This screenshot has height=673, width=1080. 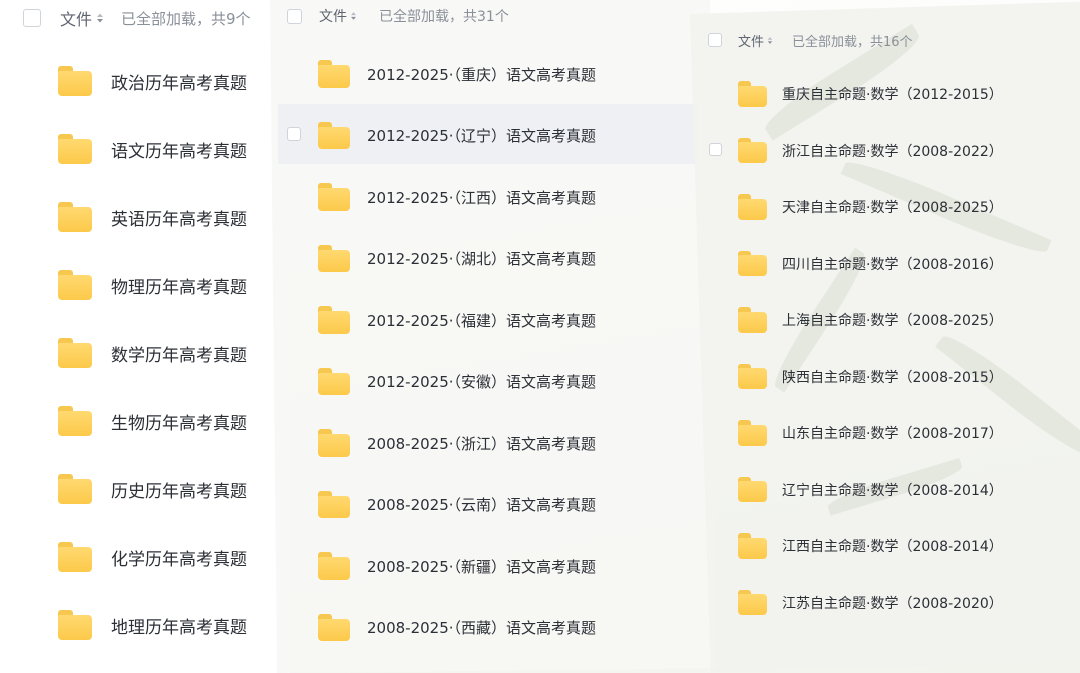 I want to click on folder-name: 2012-2025·（福建）语文高考真题, so click(x=481, y=320).